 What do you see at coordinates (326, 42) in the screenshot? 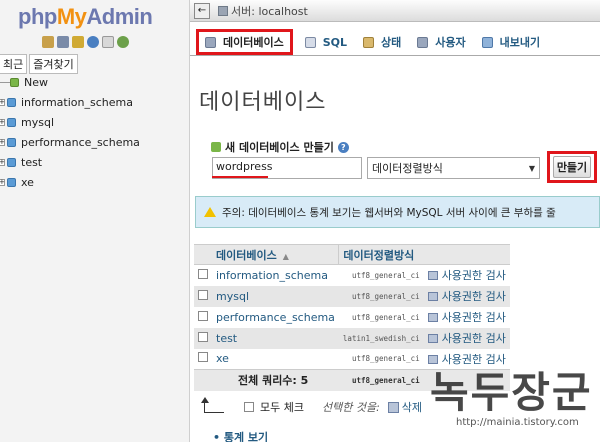
I see `tab-sql: SQL` at bounding box center [326, 42].